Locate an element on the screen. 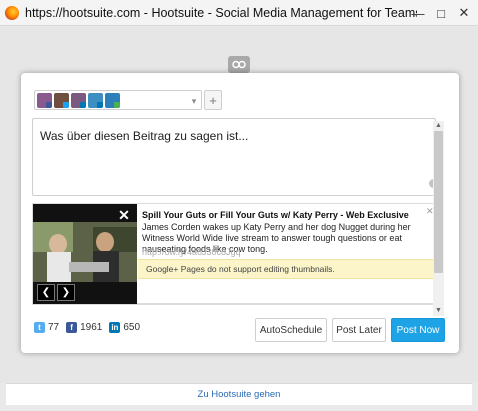  scroll-down-icon: ▼ is located at coordinates (438, 310).